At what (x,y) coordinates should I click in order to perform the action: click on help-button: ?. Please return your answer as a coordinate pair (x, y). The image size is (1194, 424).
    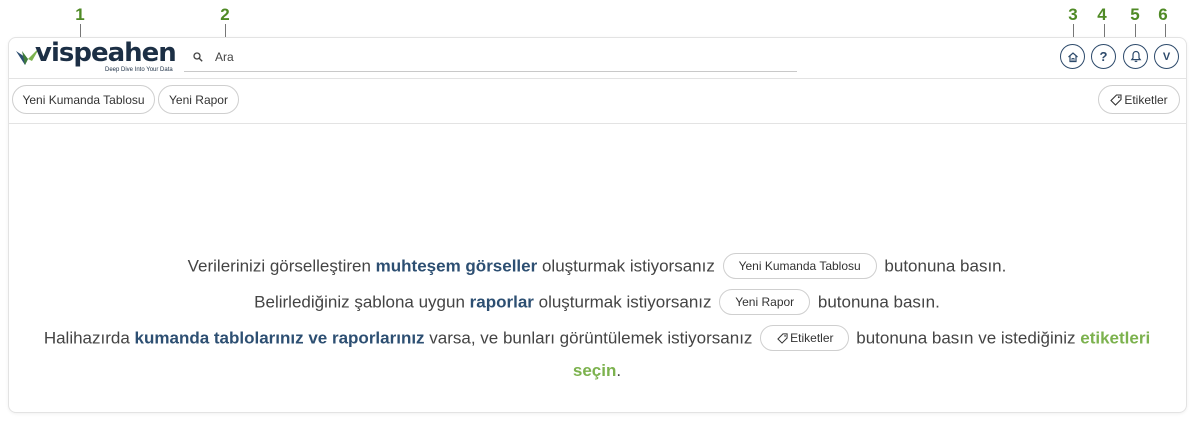
    Looking at the image, I should click on (1103, 56).